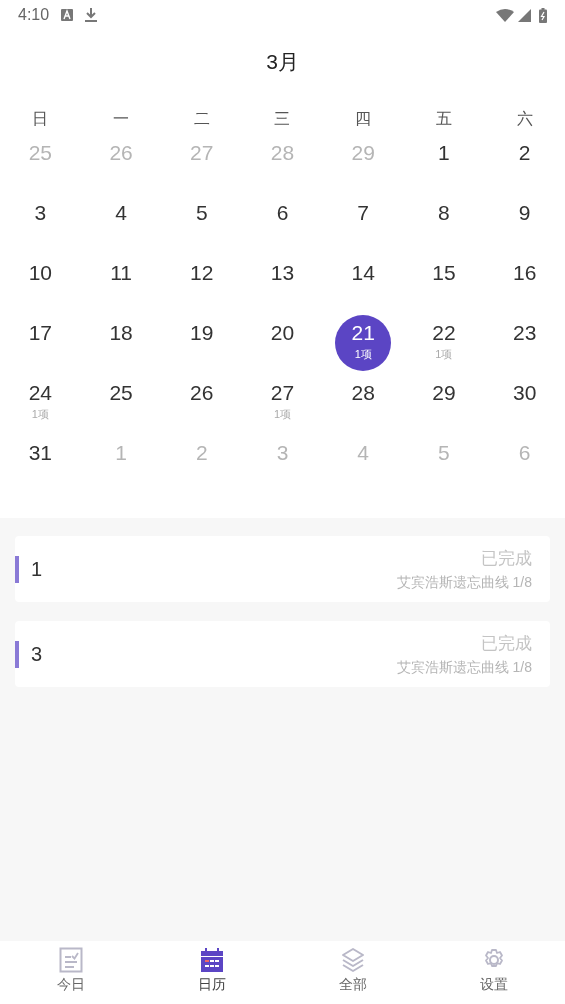 Image resolution: width=565 pixels, height=1004 pixels. What do you see at coordinates (363, 223) in the screenshot?
I see `calendar-day: 7` at bounding box center [363, 223].